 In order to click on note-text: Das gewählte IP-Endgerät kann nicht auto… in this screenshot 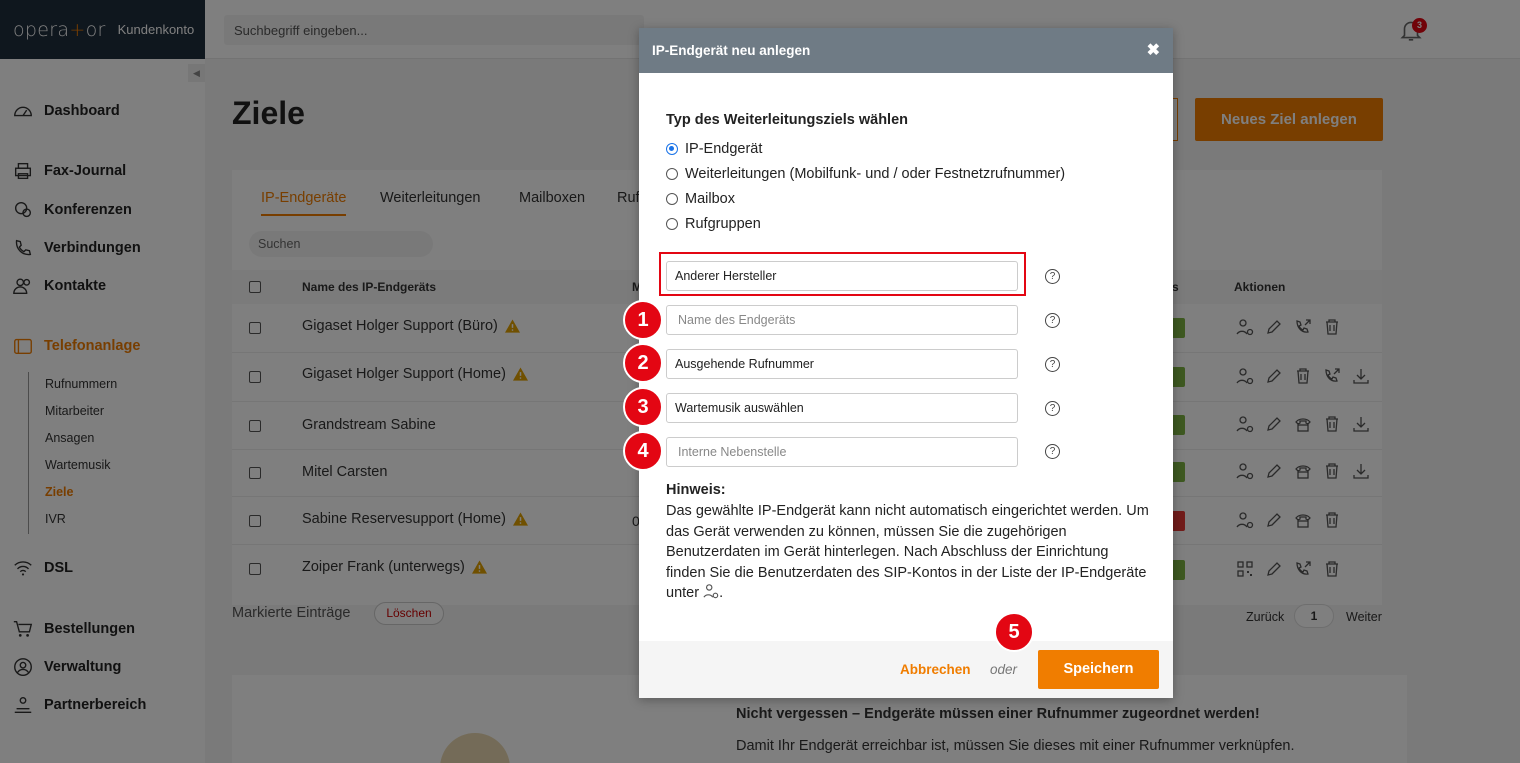, I will do `click(908, 552)`.